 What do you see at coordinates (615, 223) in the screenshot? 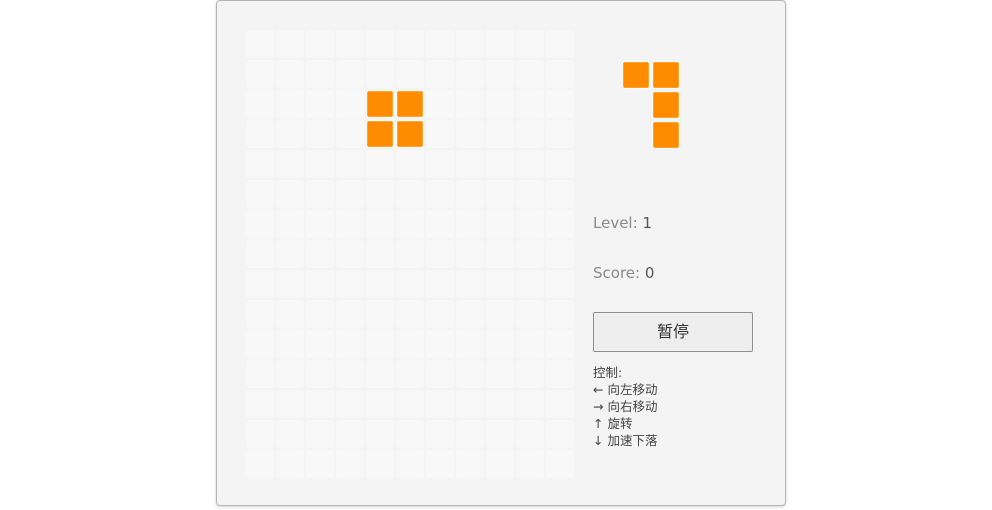
I see `level-label: Level:` at bounding box center [615, 223].